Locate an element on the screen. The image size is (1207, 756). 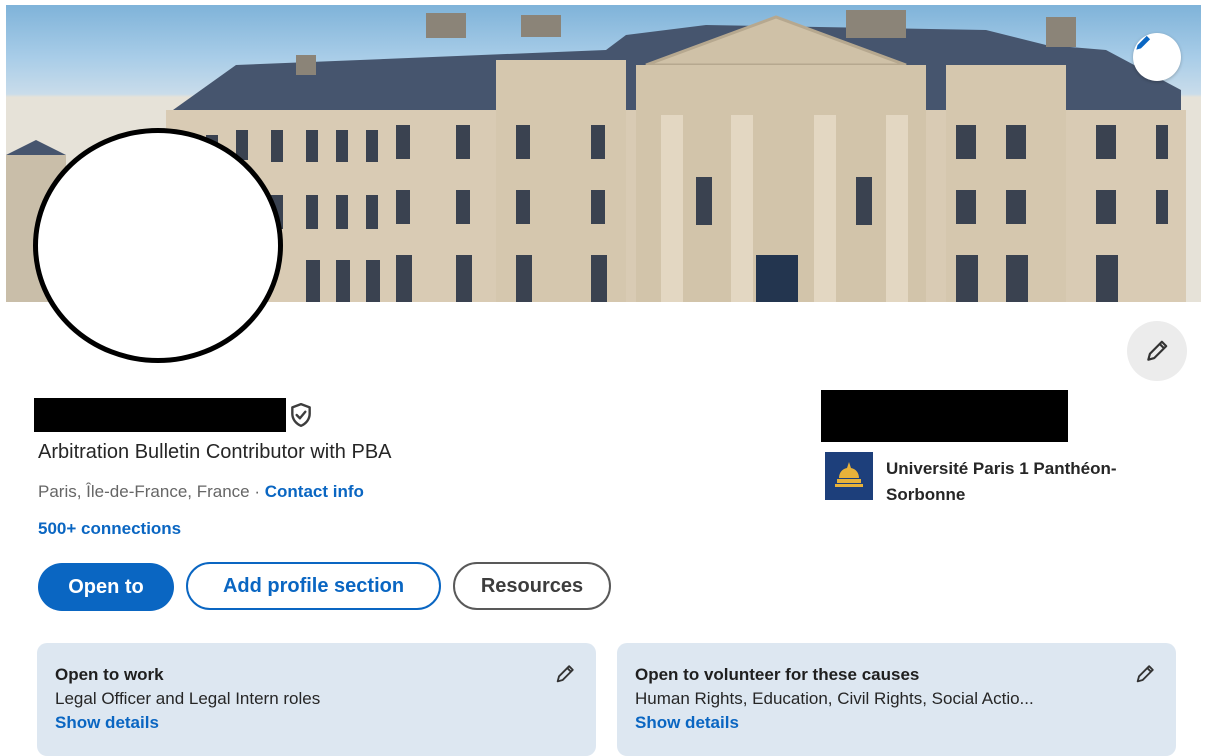
edit-intro-button is located at coordinates (1157, 351).